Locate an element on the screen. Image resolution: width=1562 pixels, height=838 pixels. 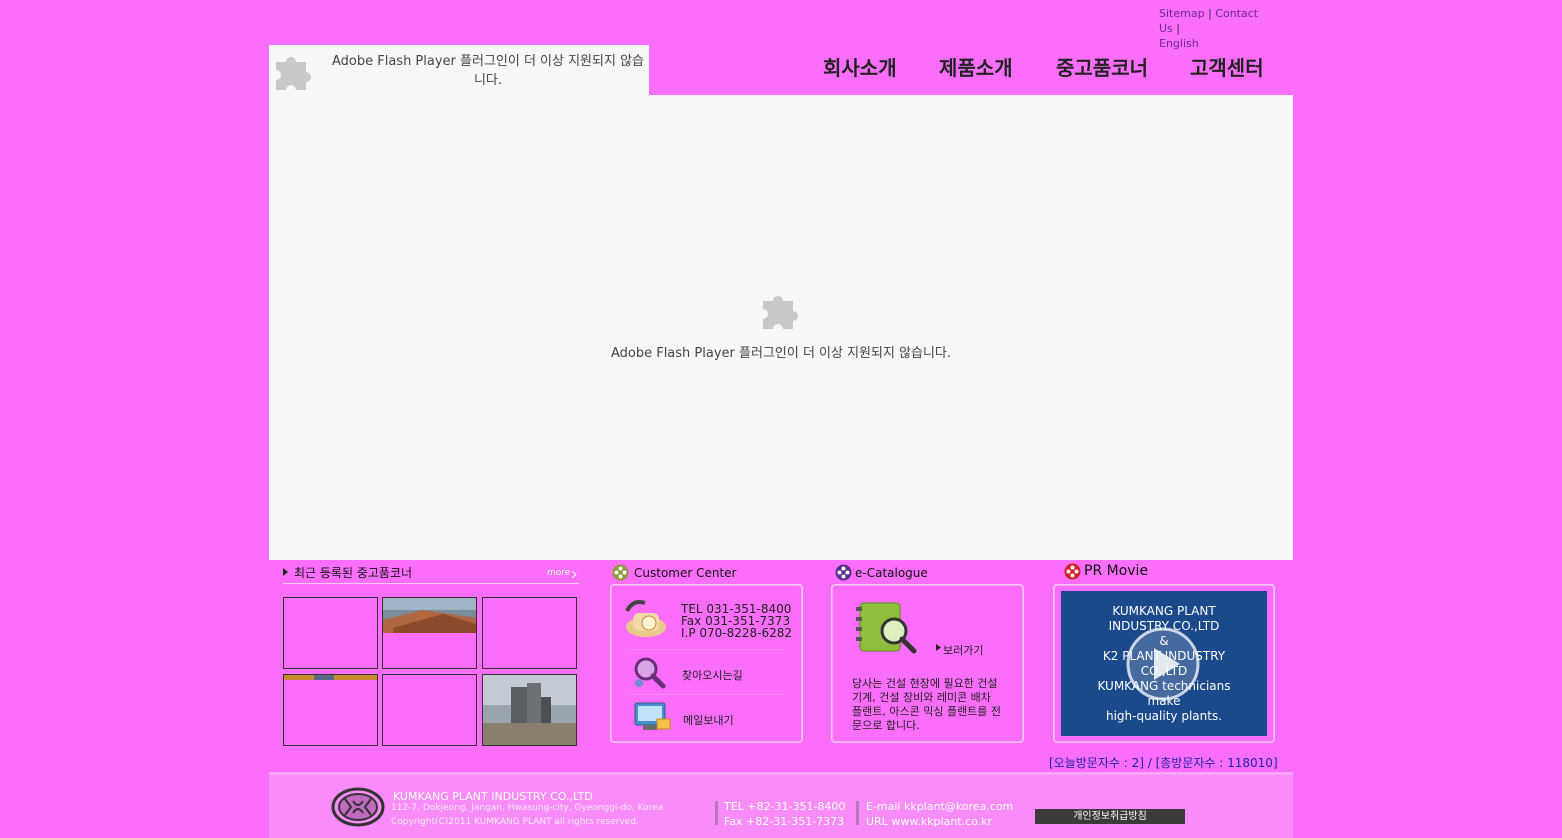
logo-flash-placeholder: Adobe Flash Player 플러그인이 더 이상 지원되지 않습니다. is located at coordinates (459, 70).